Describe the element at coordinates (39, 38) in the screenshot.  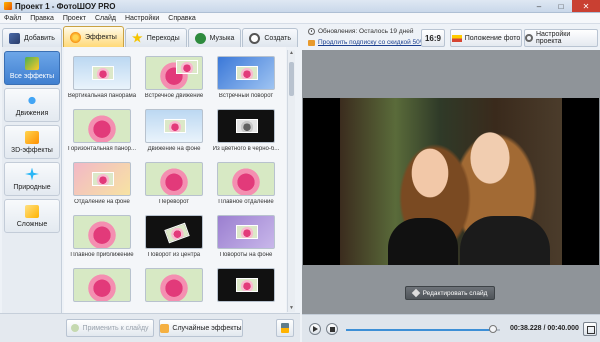
I see `tab-label: Добавить` at that location.